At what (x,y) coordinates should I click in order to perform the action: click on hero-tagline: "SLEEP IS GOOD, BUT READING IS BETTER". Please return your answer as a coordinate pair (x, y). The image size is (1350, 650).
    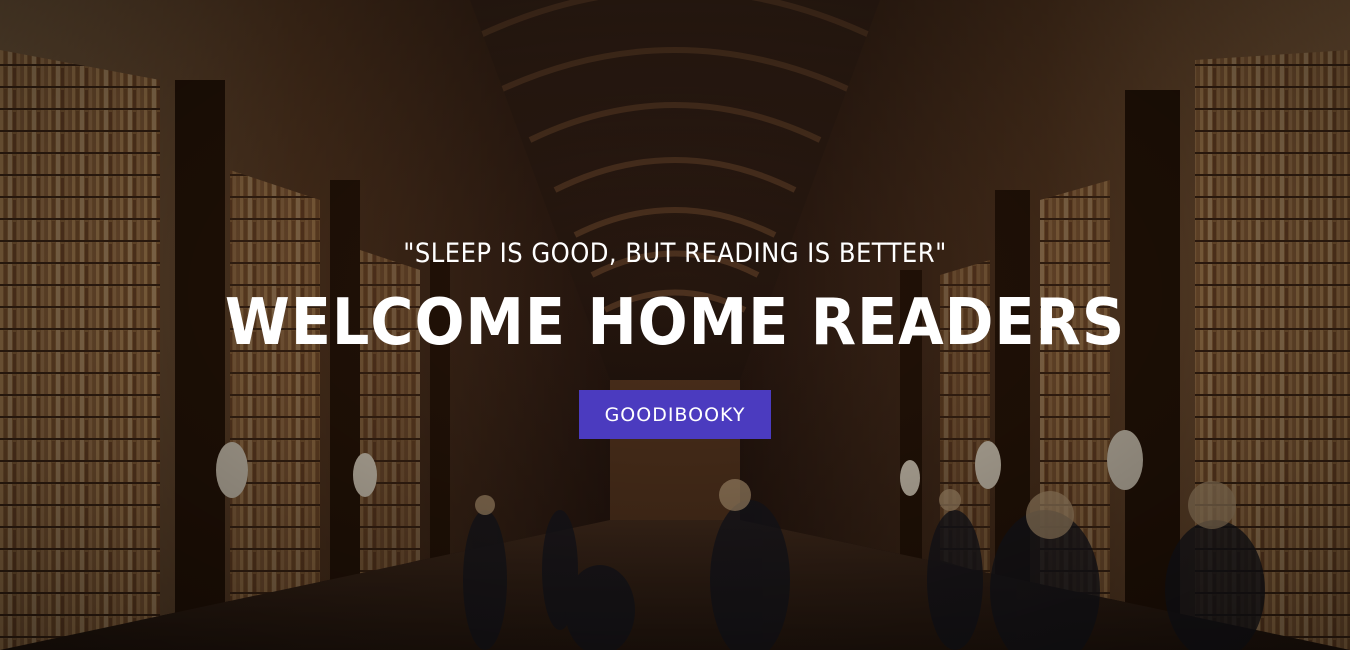
    Looking at the image, I should click on (675, 253).